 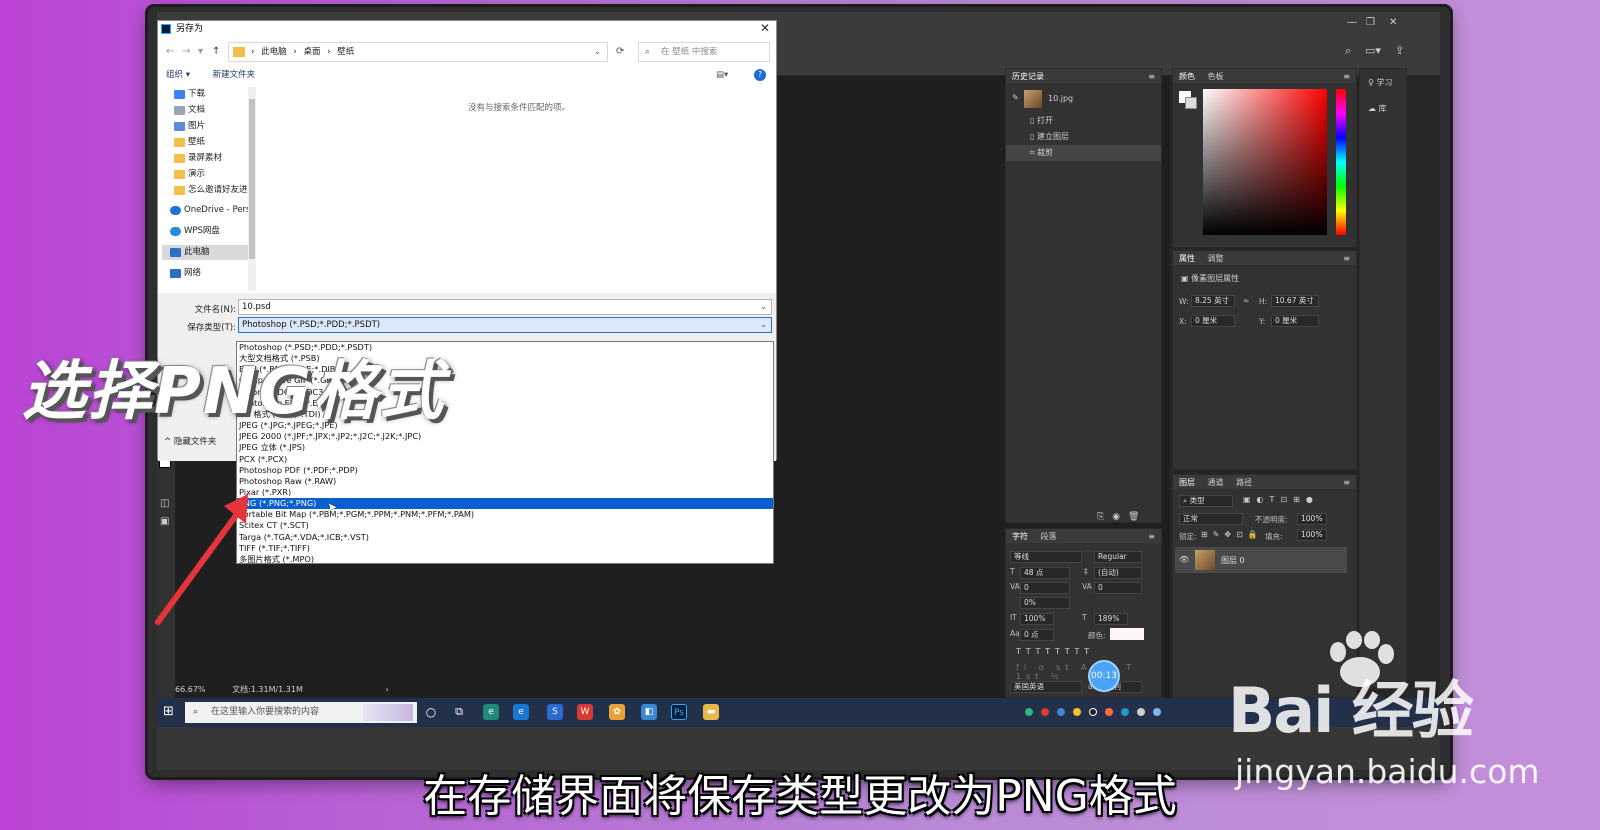 I want to click on share-icon: ⇪, so click(x=1399, y=50).